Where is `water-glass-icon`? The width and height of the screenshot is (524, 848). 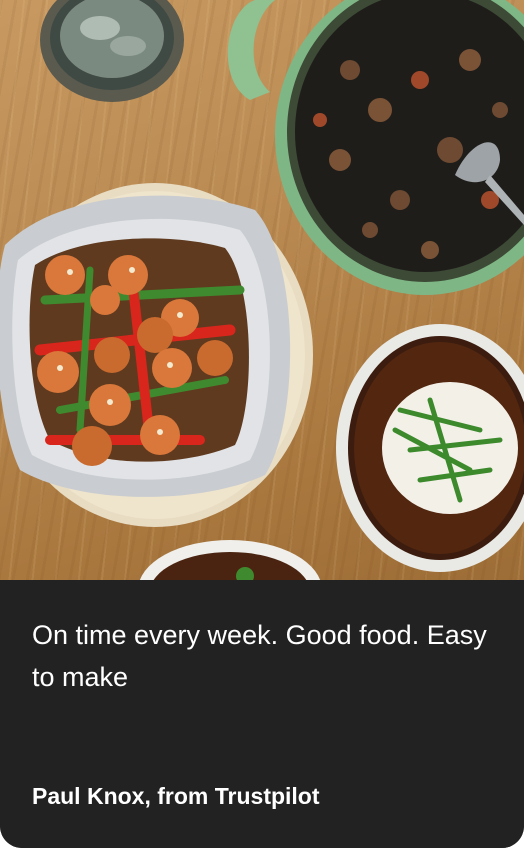 water-glass-icon is located at coordinates (112, 51).